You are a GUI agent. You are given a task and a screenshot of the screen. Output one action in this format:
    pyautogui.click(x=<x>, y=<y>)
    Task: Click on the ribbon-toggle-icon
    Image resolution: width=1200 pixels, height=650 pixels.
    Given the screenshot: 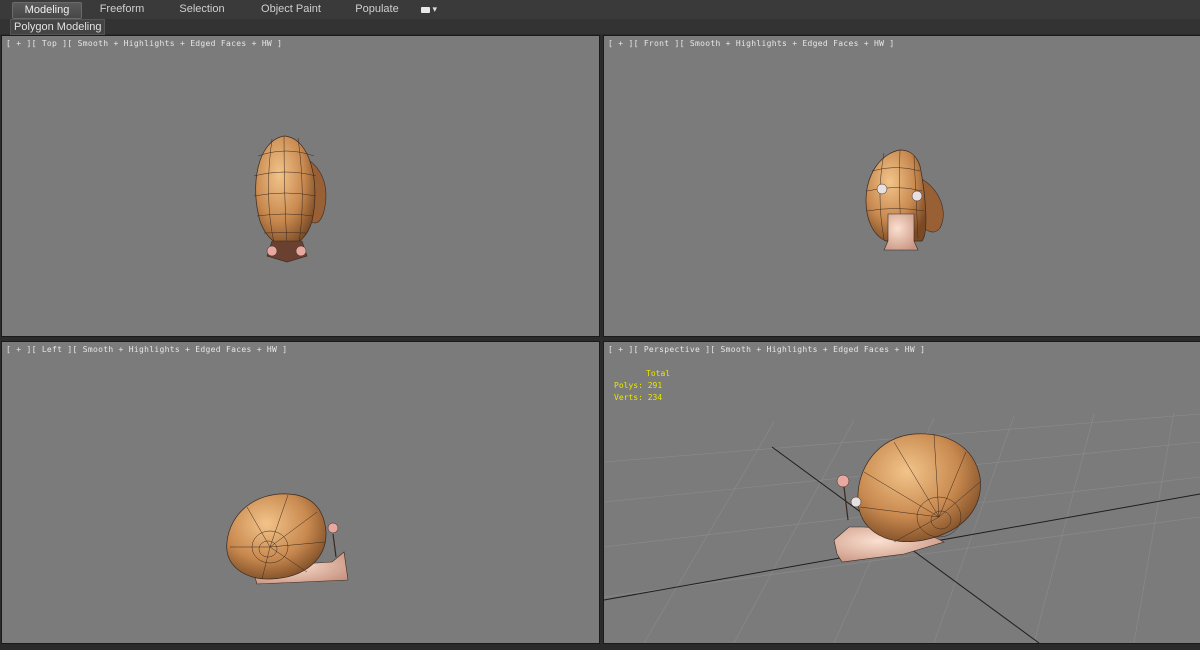 What is the action you would take?
    pyautogui.click(x=425, y=9)
    